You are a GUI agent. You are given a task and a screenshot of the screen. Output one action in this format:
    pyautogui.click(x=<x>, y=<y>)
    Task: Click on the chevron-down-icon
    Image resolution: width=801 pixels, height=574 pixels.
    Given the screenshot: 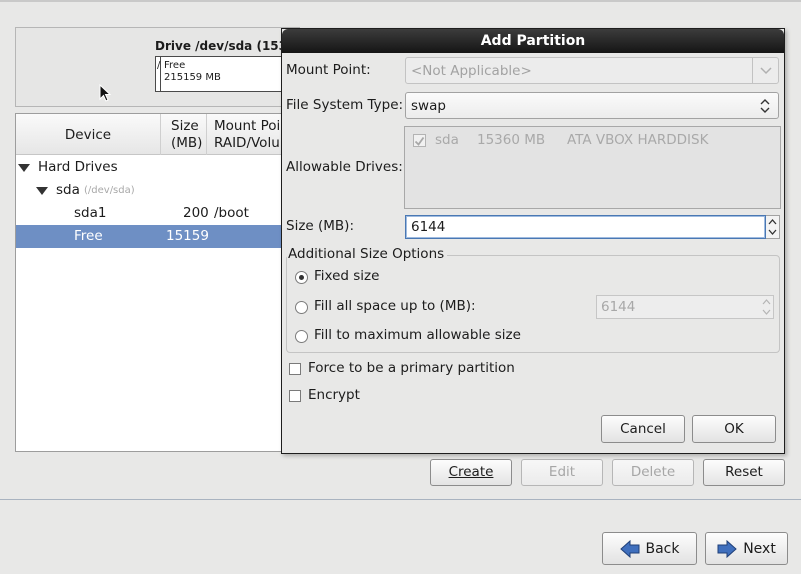 What is the action you would take?
    pyautogui.click(x=765, y=70)
    